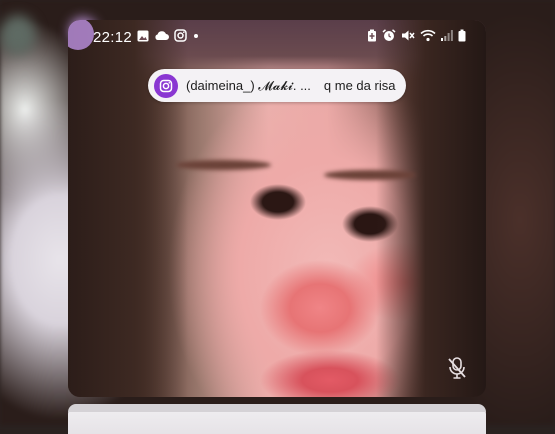 The width and height of the screenshot is (555, 434). I want to click on backdrop-blob, so click(18, 35).